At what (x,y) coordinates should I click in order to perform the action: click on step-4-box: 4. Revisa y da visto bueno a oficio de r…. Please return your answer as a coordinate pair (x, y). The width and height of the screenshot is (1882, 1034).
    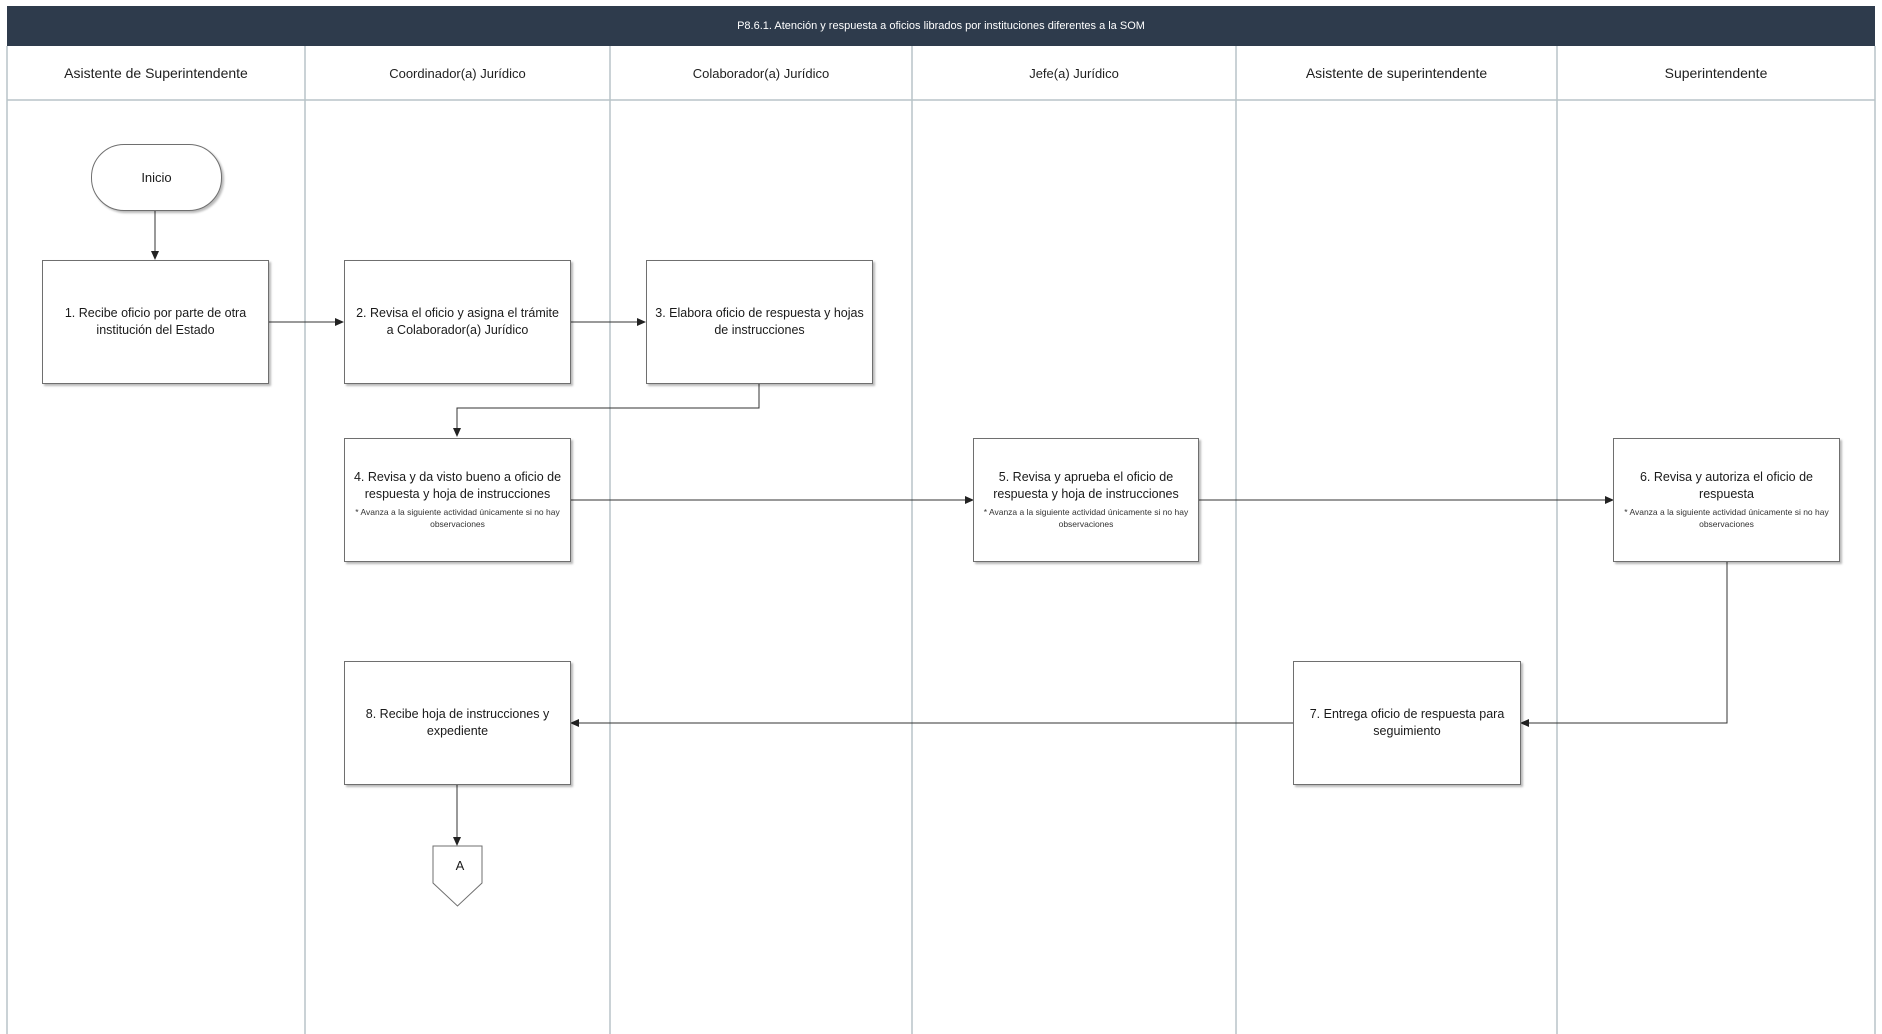
    Looking at the image, I should click on (457, 500).